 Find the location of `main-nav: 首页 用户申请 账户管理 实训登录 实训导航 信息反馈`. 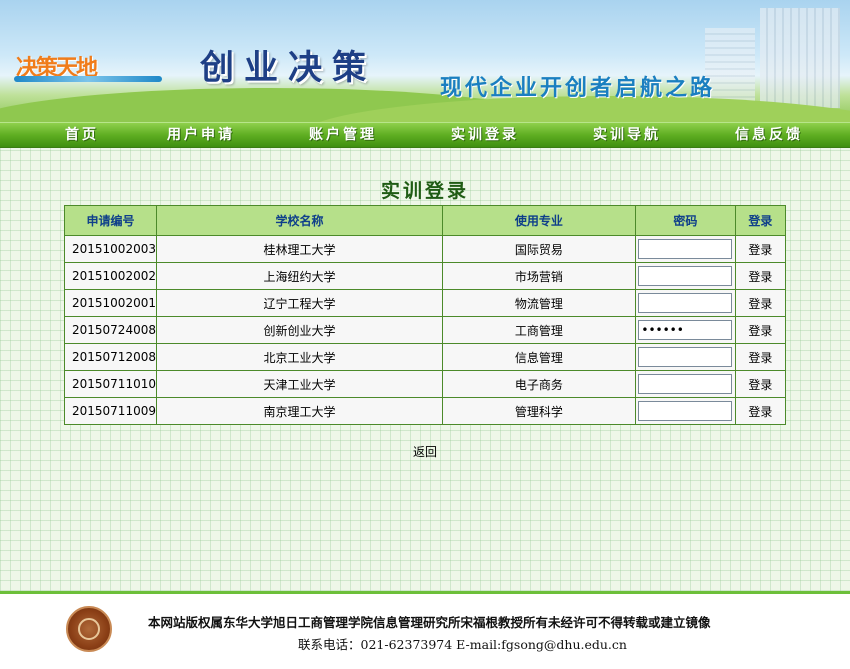

main-nav: 首页 用户申请 账户管理 实训登录 实训导航 信息反馈 is located at coordinates (425, 135).